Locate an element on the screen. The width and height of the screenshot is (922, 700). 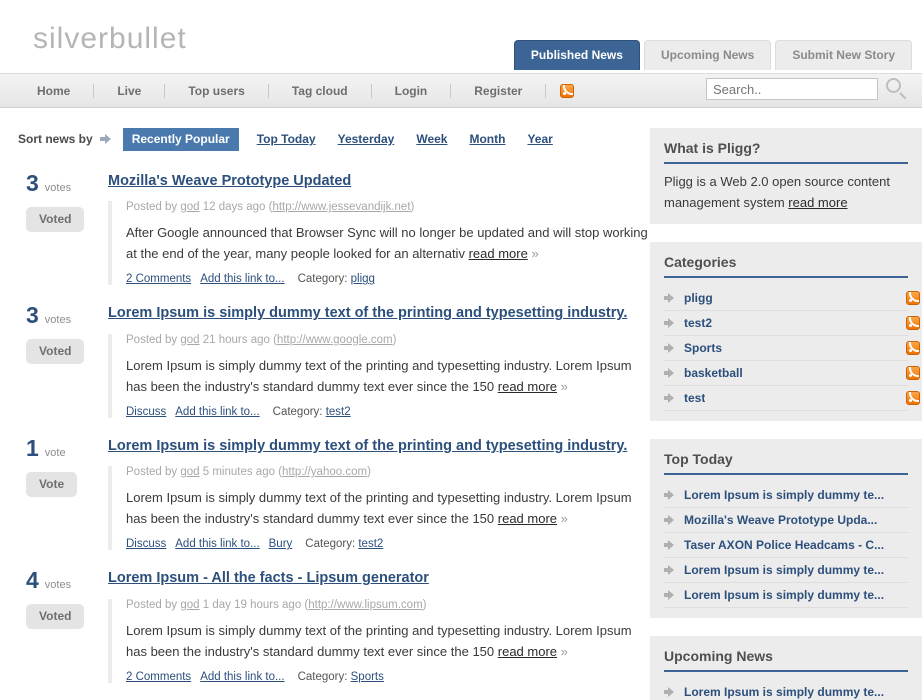
search-icon is located at coordinates (897, 89).